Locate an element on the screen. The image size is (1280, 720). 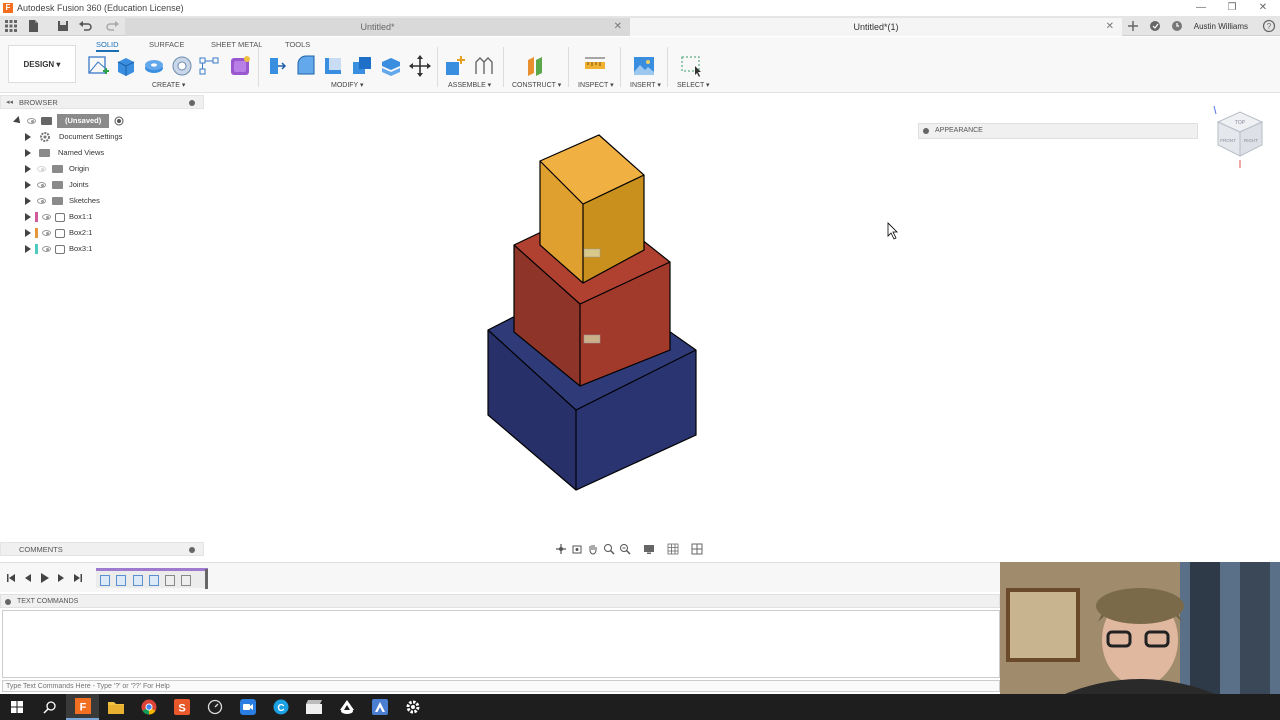
step-forward-icon is located at coordinates (61, 578).